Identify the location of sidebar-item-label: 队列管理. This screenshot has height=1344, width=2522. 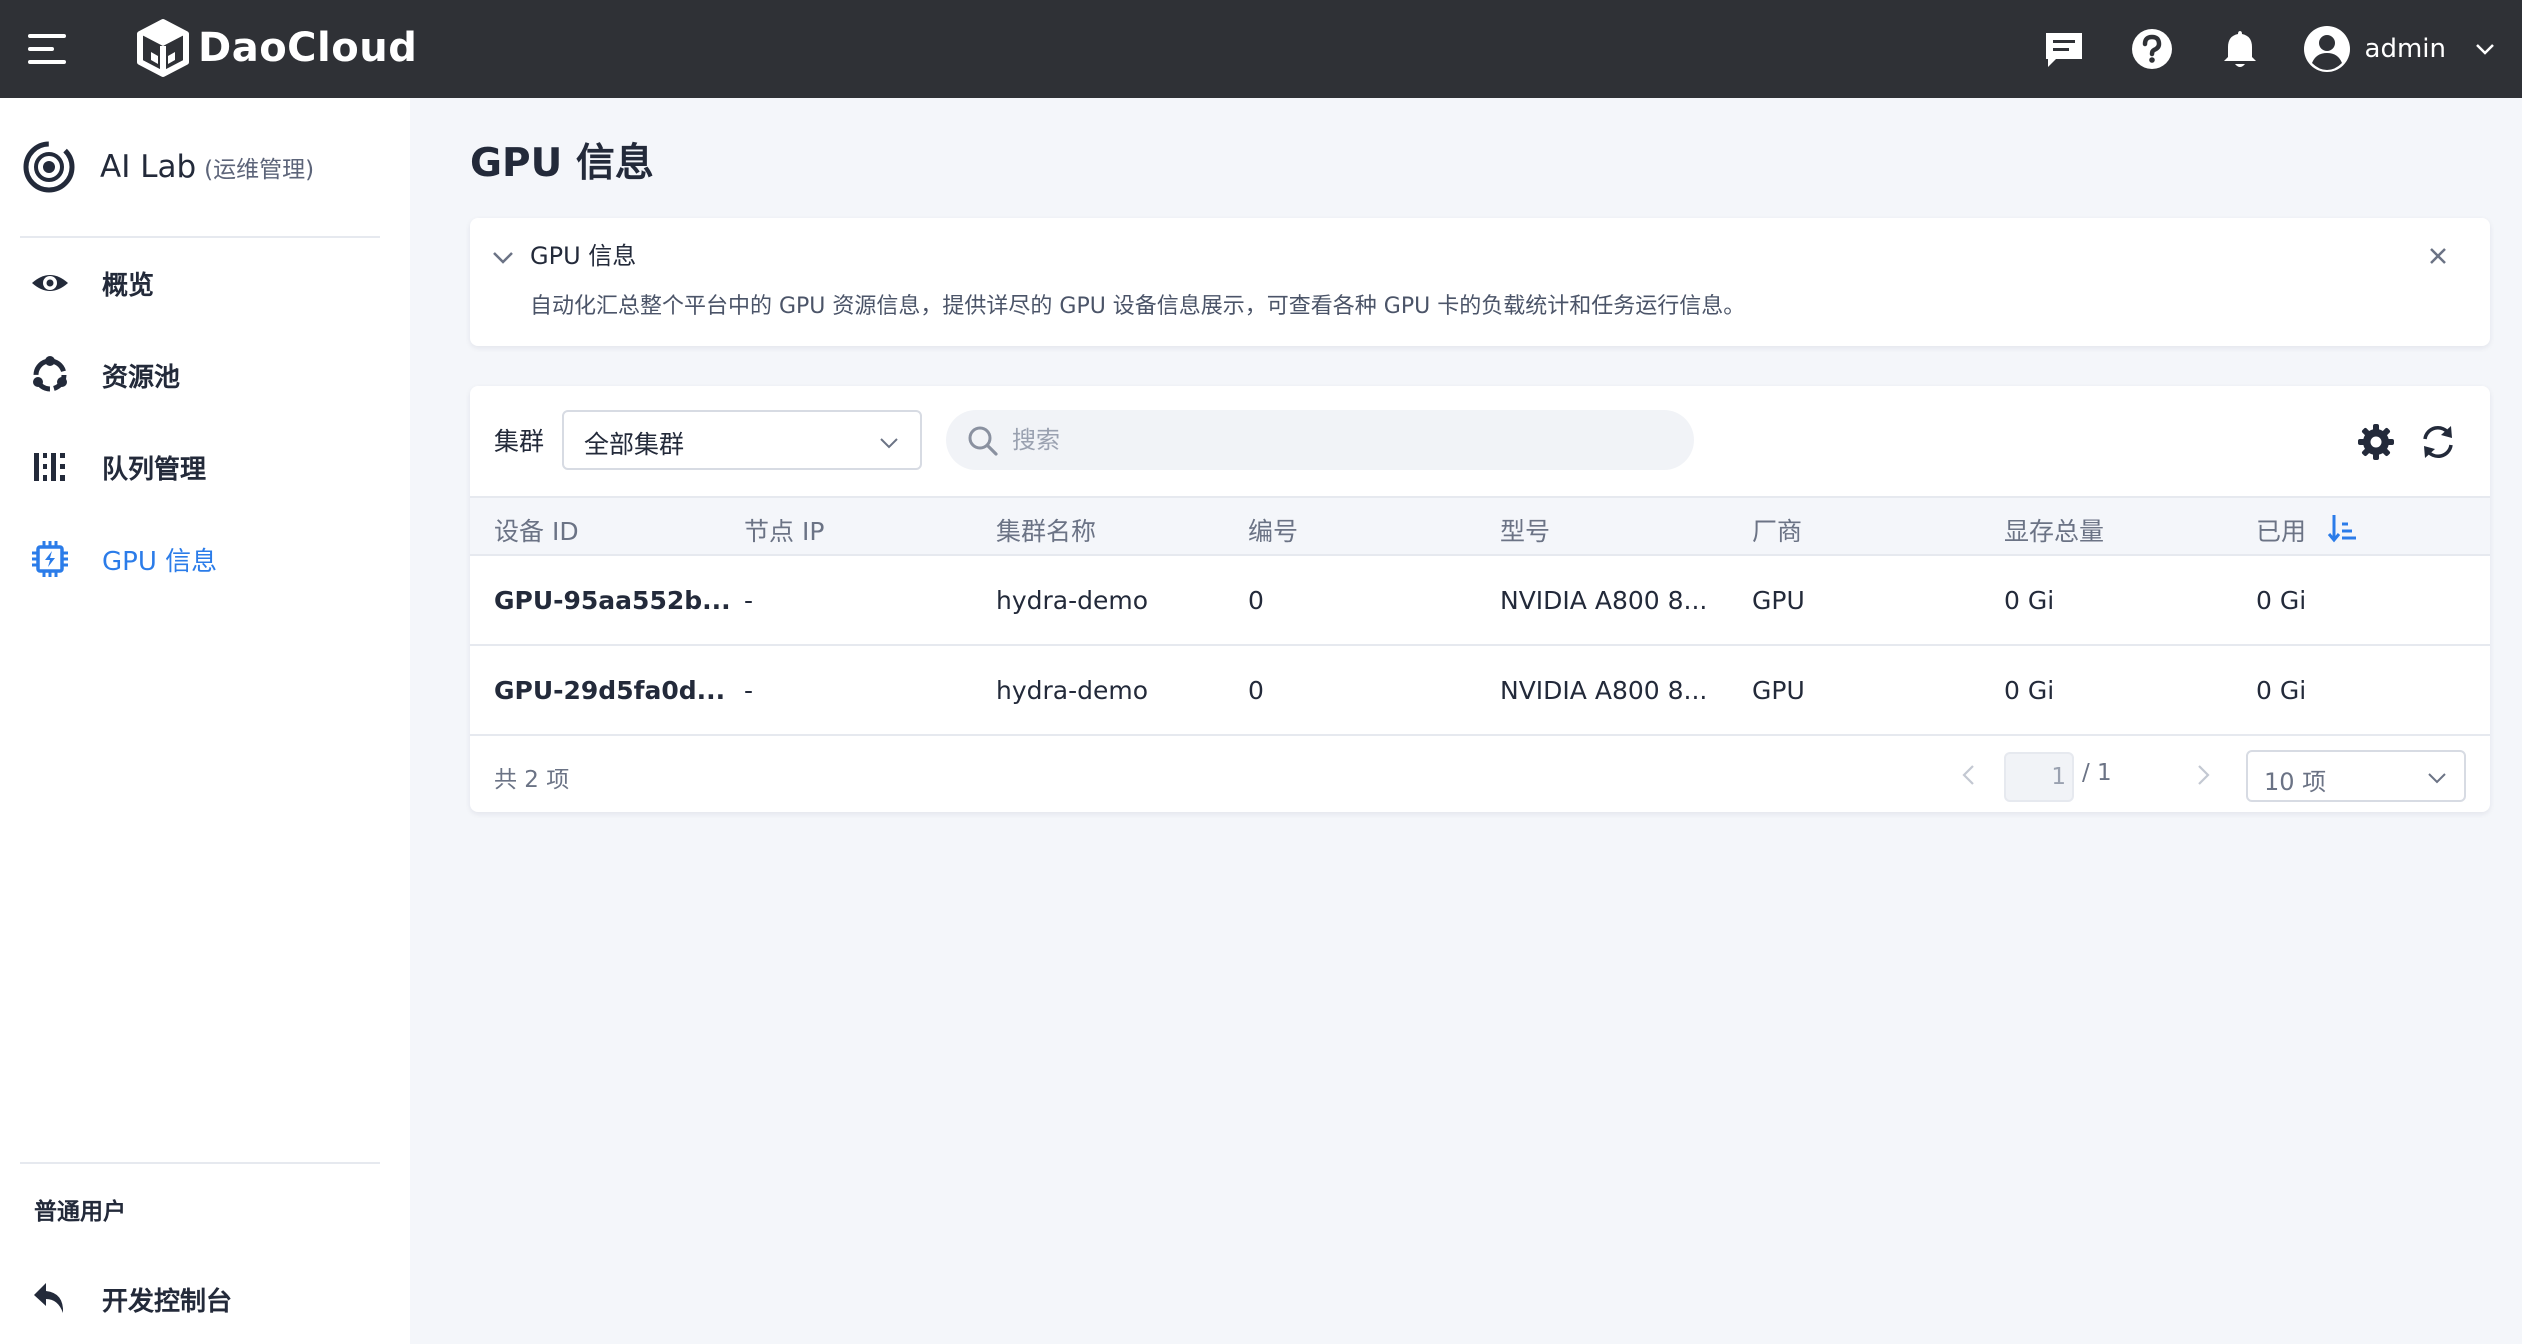
(154, 469).